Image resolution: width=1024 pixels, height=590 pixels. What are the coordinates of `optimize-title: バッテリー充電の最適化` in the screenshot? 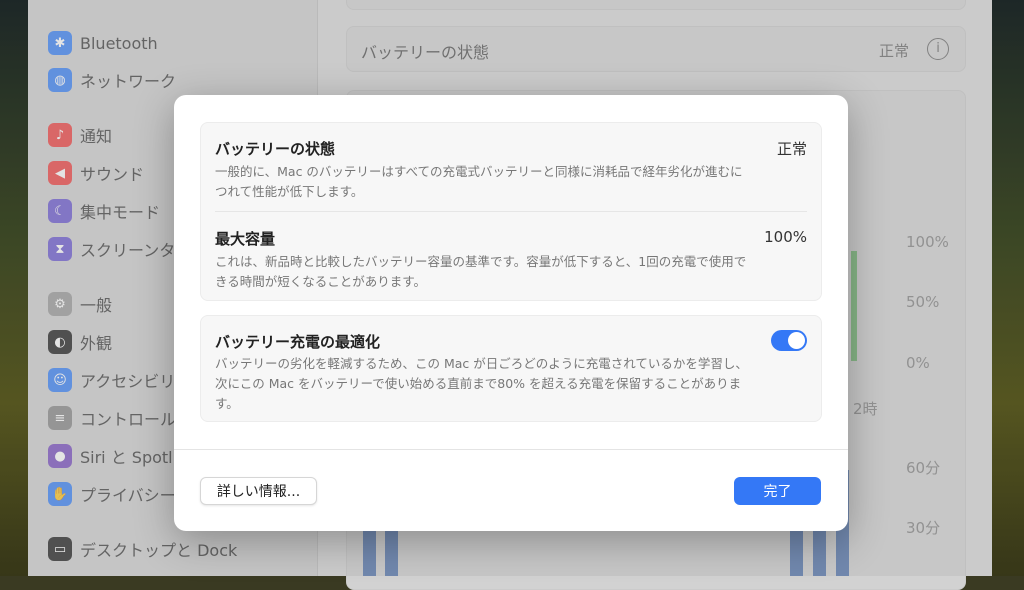 It's located at (298, 342).